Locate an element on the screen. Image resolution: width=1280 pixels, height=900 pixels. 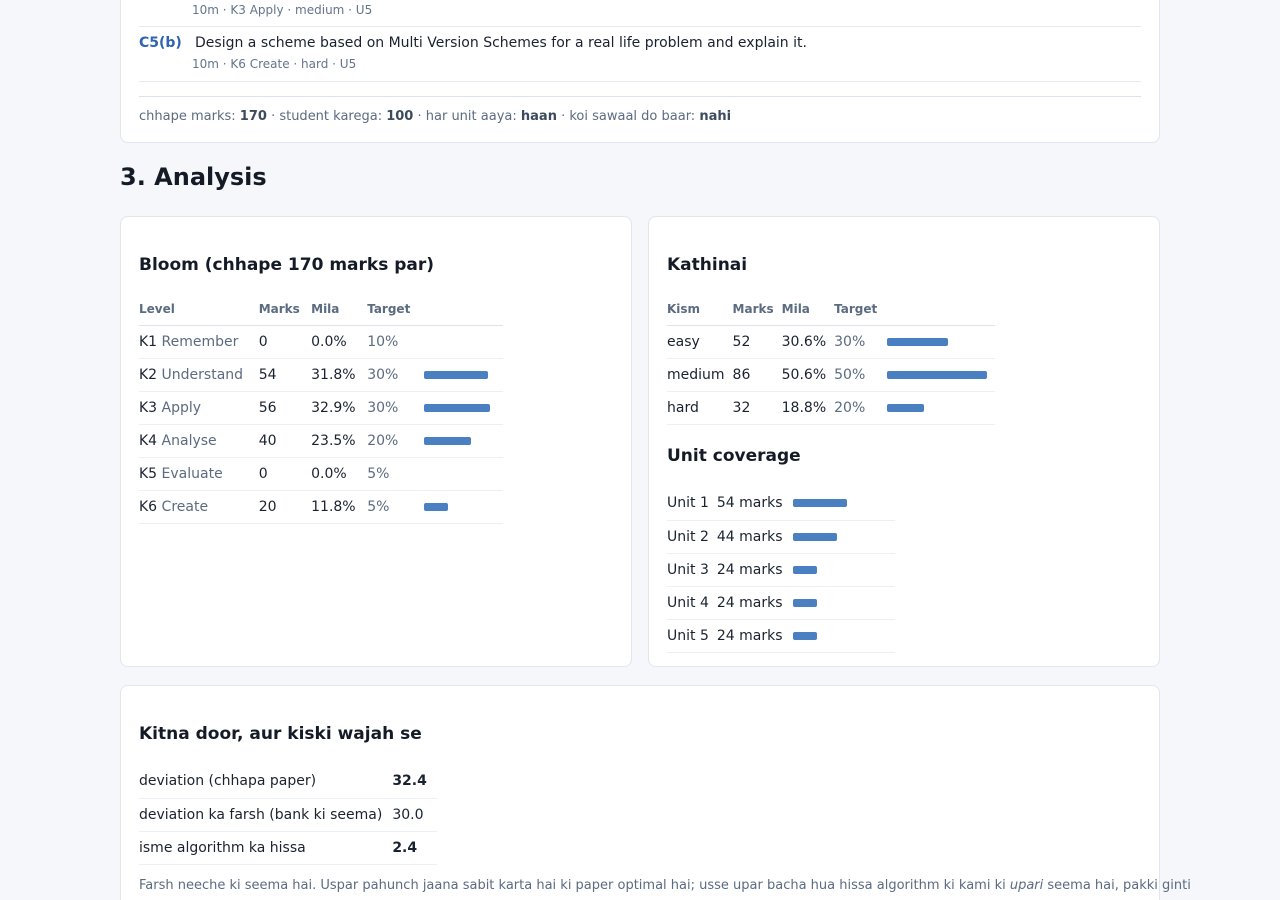
bloom-title: Bloom (chhape 170 marks par) is located at coordinates (287, 265).